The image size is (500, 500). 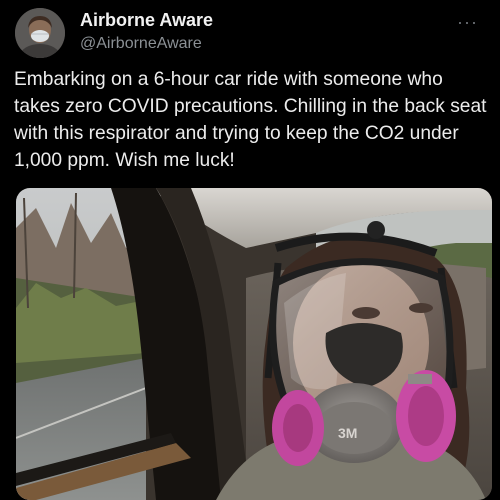 I want to click on author-avatar, so click(x=40, y=33).